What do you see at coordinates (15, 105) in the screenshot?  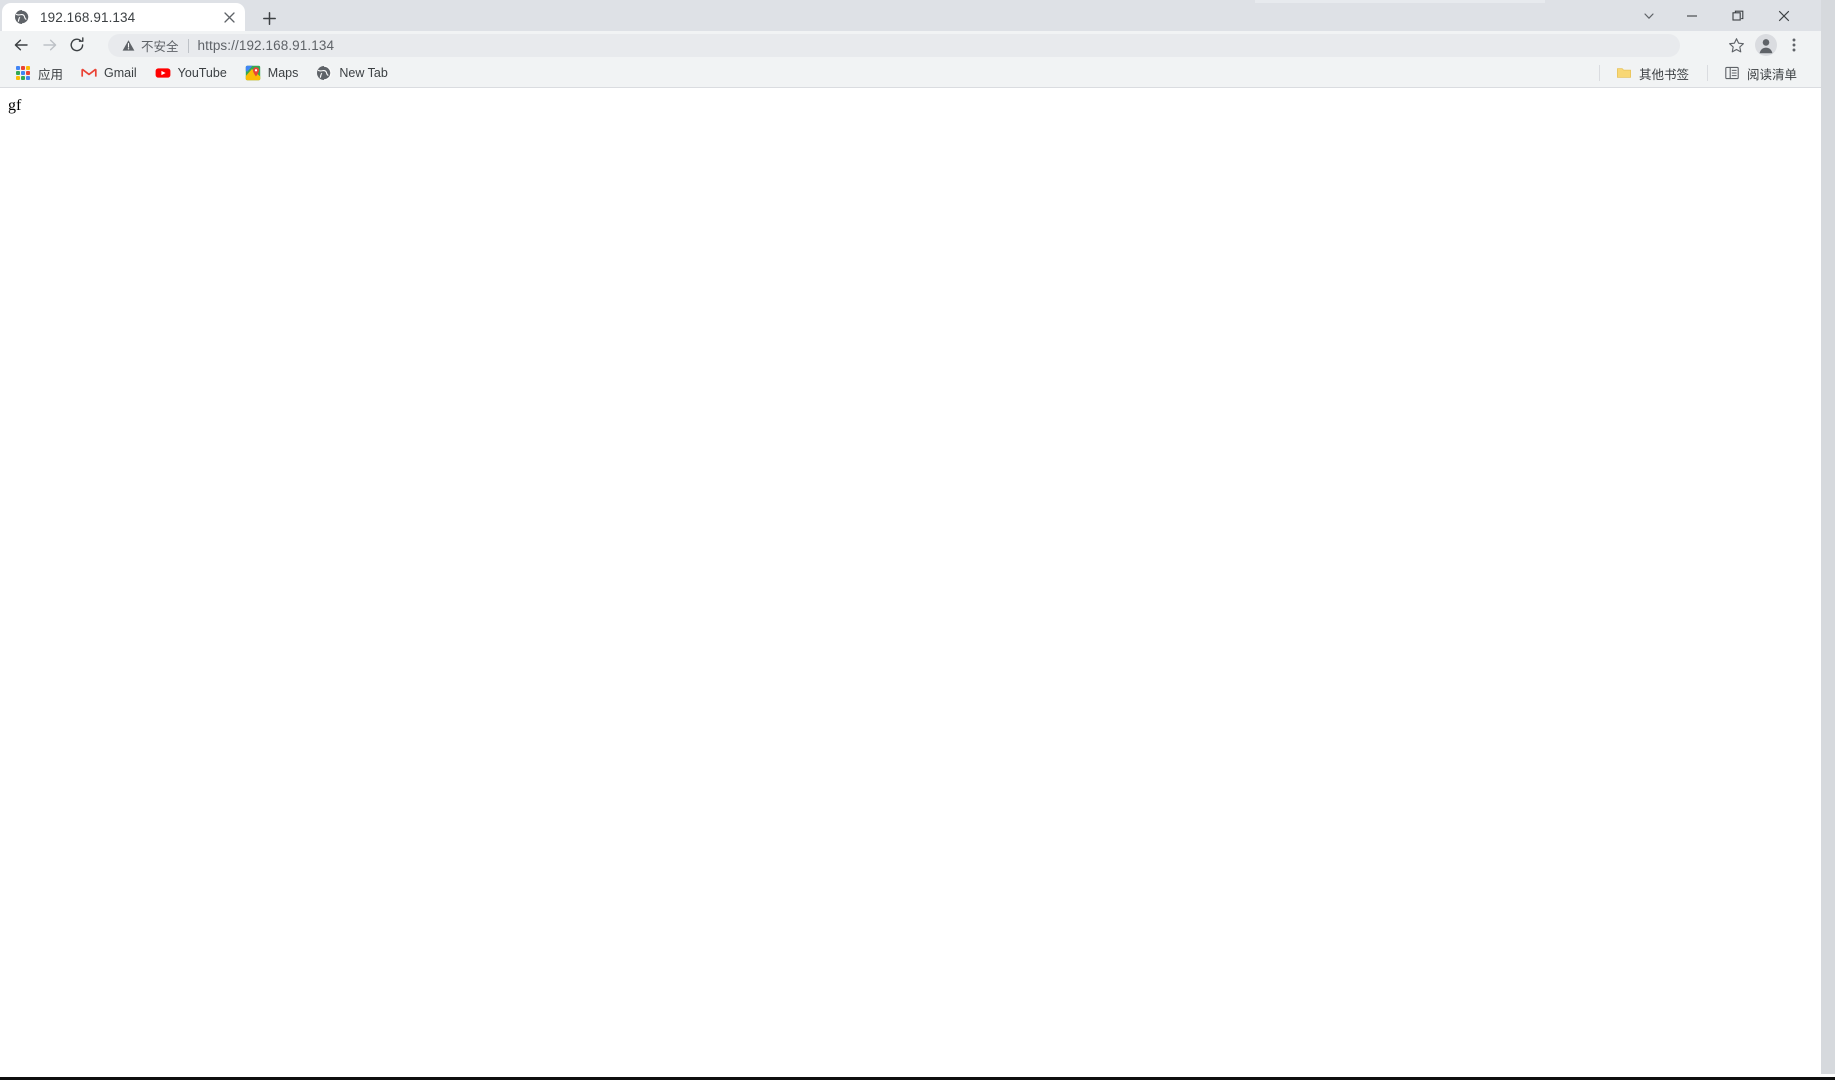 I see `page-body-text: gf` at bounding box center [15, 105].